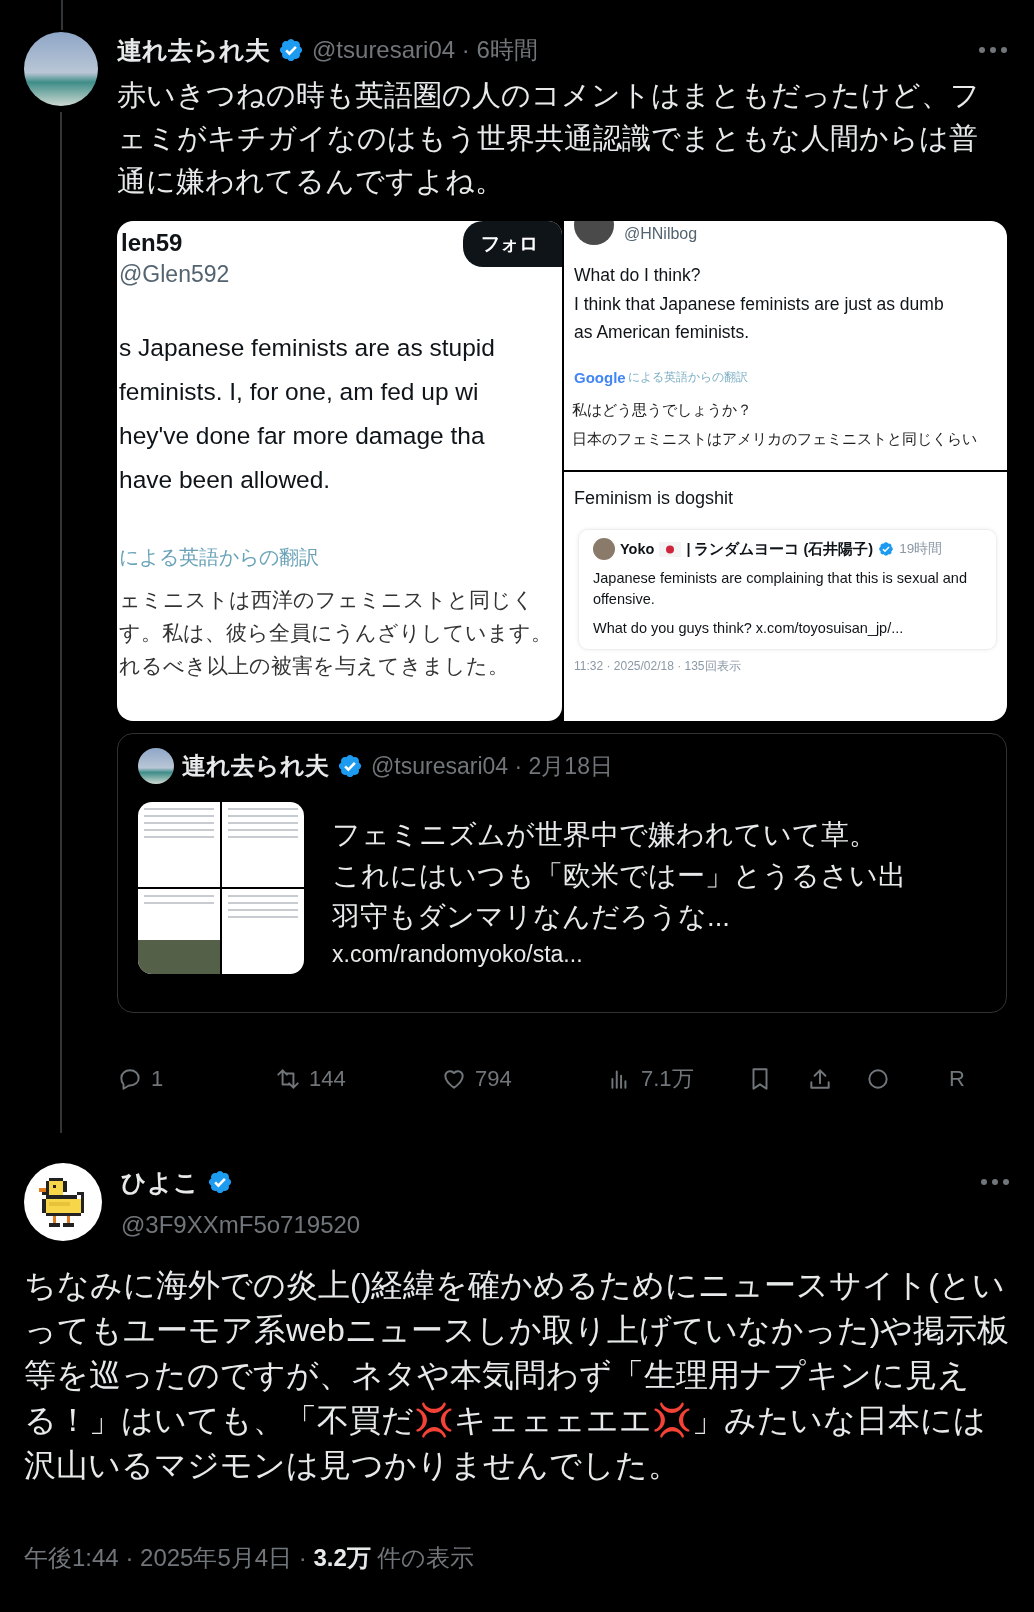  What do you see at coordinates (780, 589) in the screenshot?
I see `post-text: Japanese feminists are complaining that this is sexual and offensive.` at bounding box center [780, 589].